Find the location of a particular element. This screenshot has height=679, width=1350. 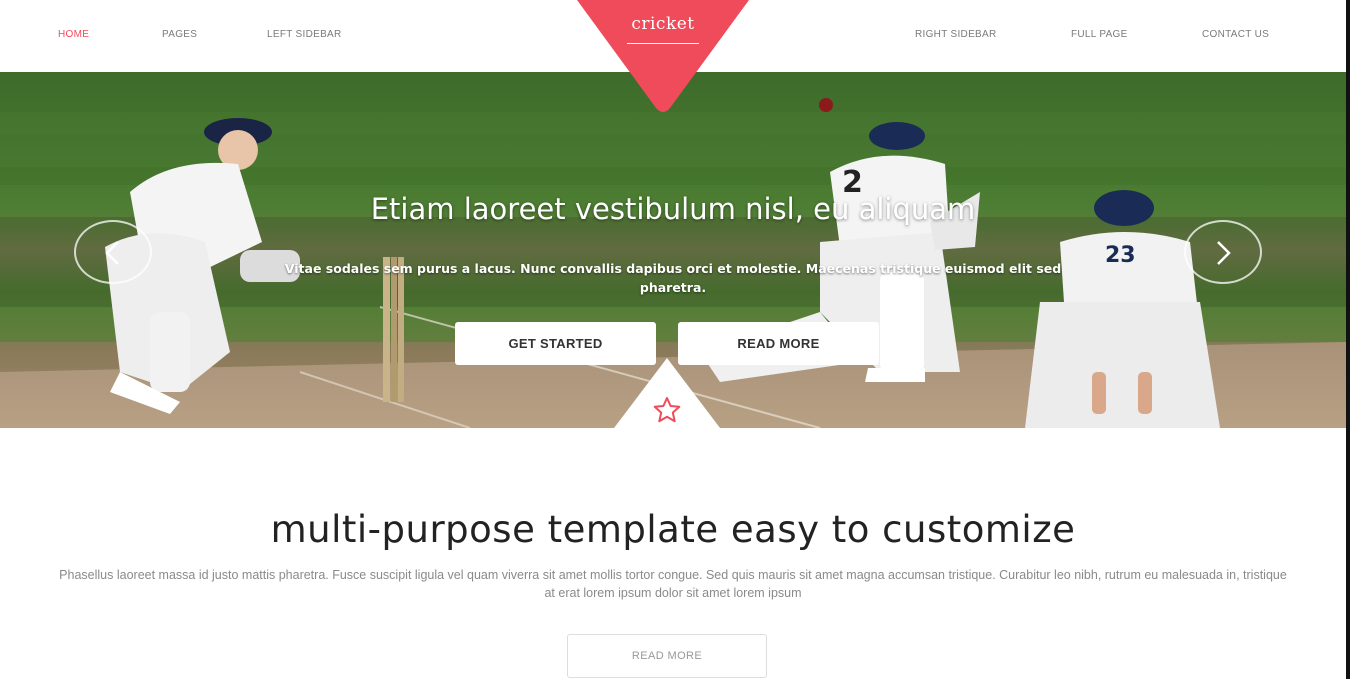

fielder-number: 23 is located at coordinates (1120, 255).